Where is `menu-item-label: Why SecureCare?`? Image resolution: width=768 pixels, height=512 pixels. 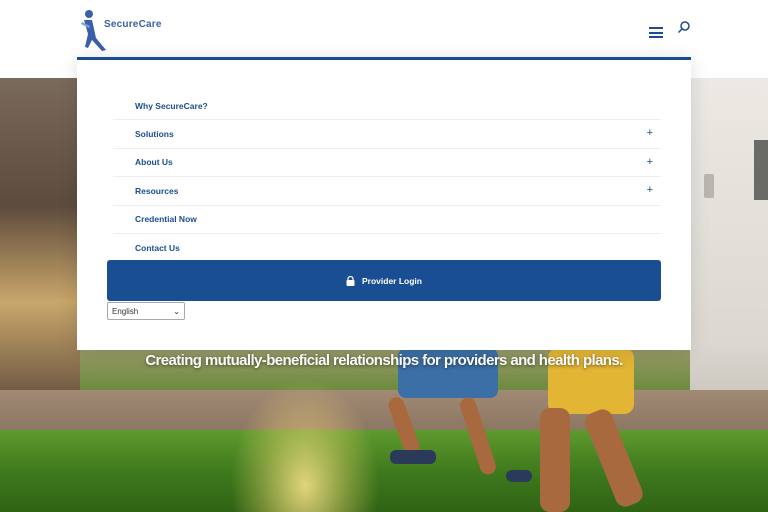
menu-item-label: Why SecureCare? is located at coordinates (171, 105).